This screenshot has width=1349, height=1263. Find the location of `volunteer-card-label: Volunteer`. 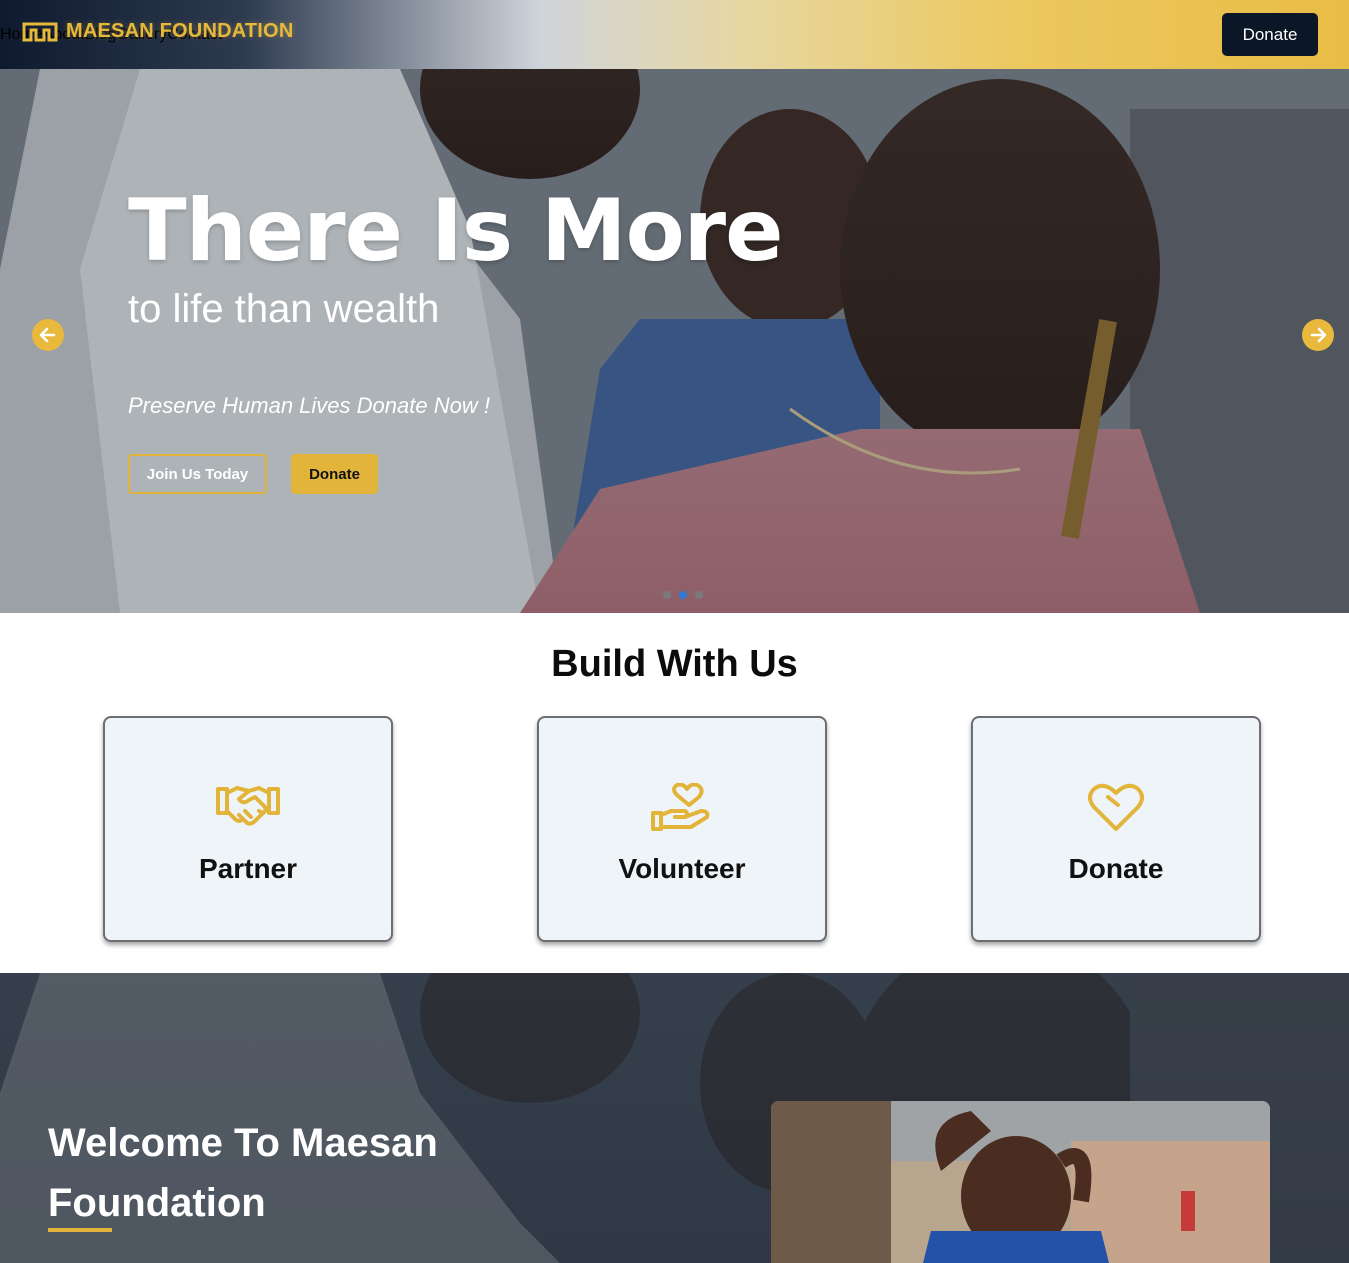

volunteer-card-label: Volunteer is located at coordinates (682, 868).